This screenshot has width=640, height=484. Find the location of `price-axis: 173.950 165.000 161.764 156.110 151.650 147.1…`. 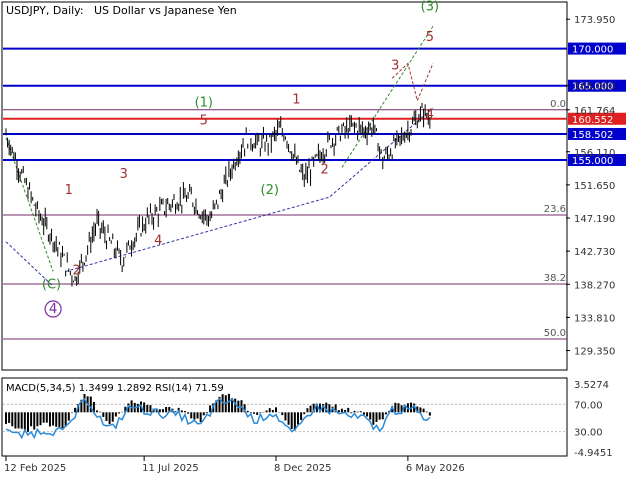

price-axis: 173.950 165.000 161.764 156.110 151.650 147.1… is located at coordinates (590, 186).